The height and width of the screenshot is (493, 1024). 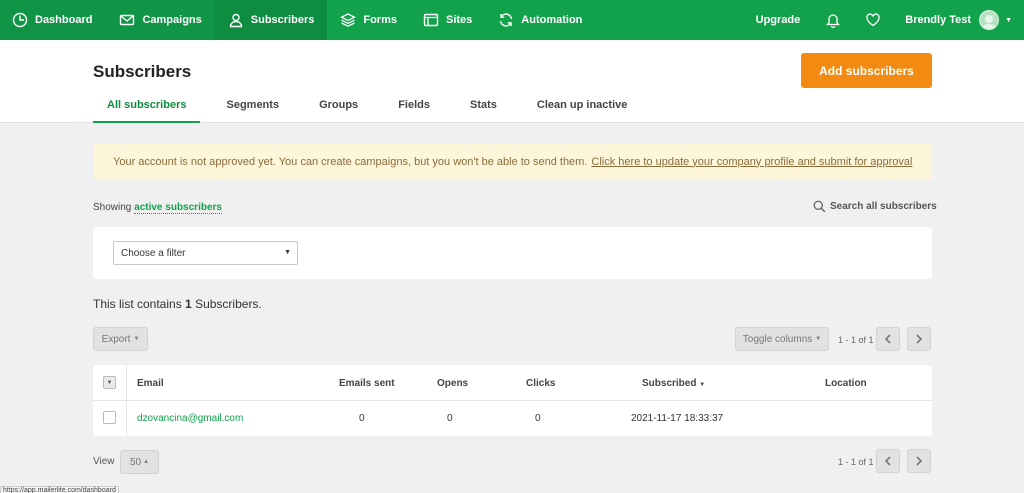 I want to click on tab-fields: Fields, so click(x=414, y=107).